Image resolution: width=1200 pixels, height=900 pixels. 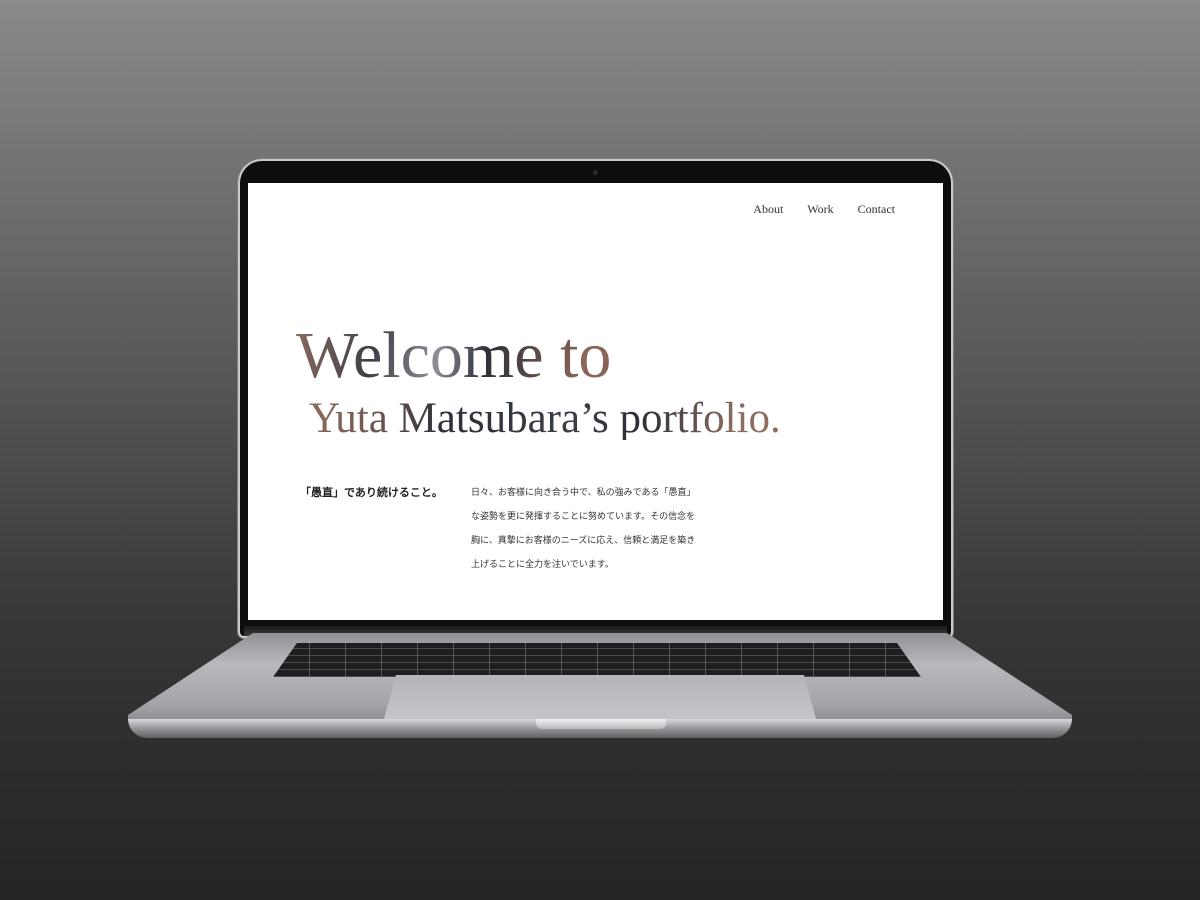 I want to click on intro-line: 胸に、真摯にお客様のニーズに応え、信頼と満足を築き, so click(x=583, y=541).